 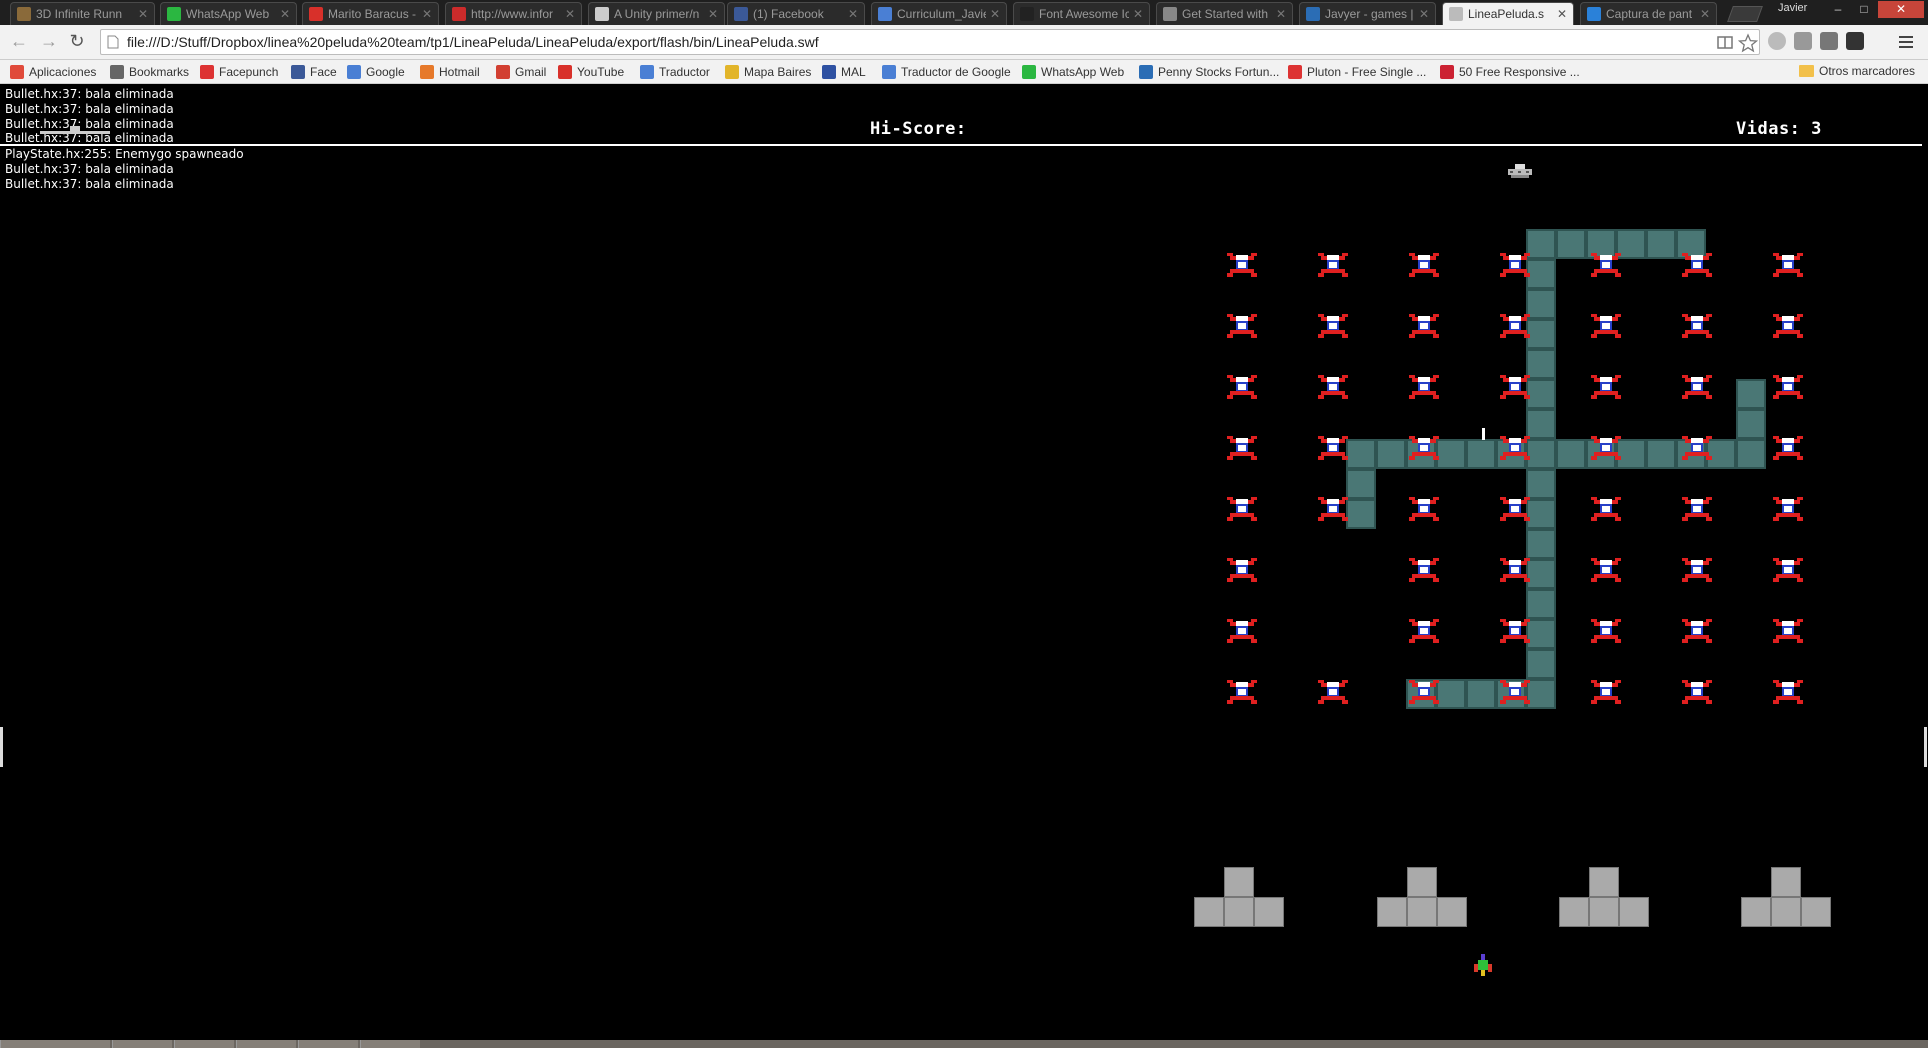 What do you see at coordinates (450, 72) in the screenshot?
I see `bookmark-item: Hotmail` at bounding box center [450, 72].